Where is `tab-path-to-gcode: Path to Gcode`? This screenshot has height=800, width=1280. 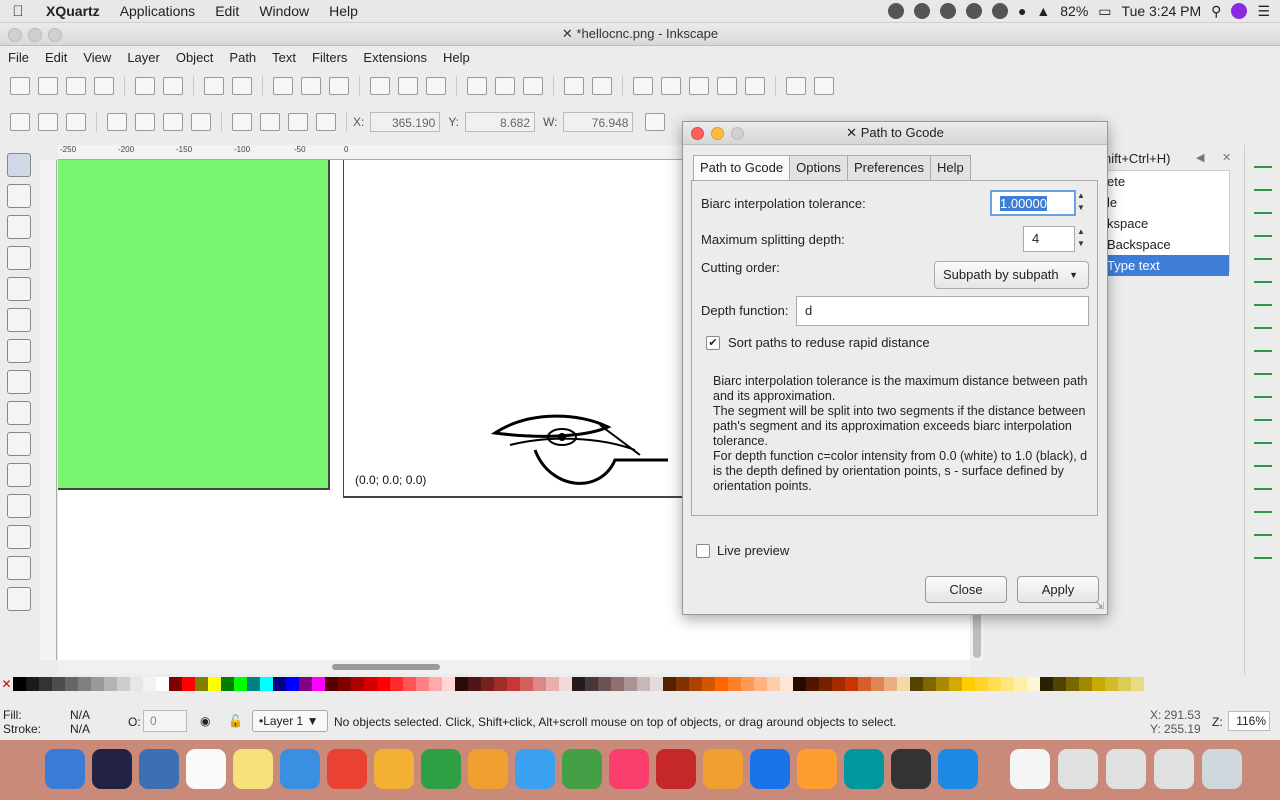 tab-path-to-gcode: Path to Gcode is located at coordinates (742, 168).